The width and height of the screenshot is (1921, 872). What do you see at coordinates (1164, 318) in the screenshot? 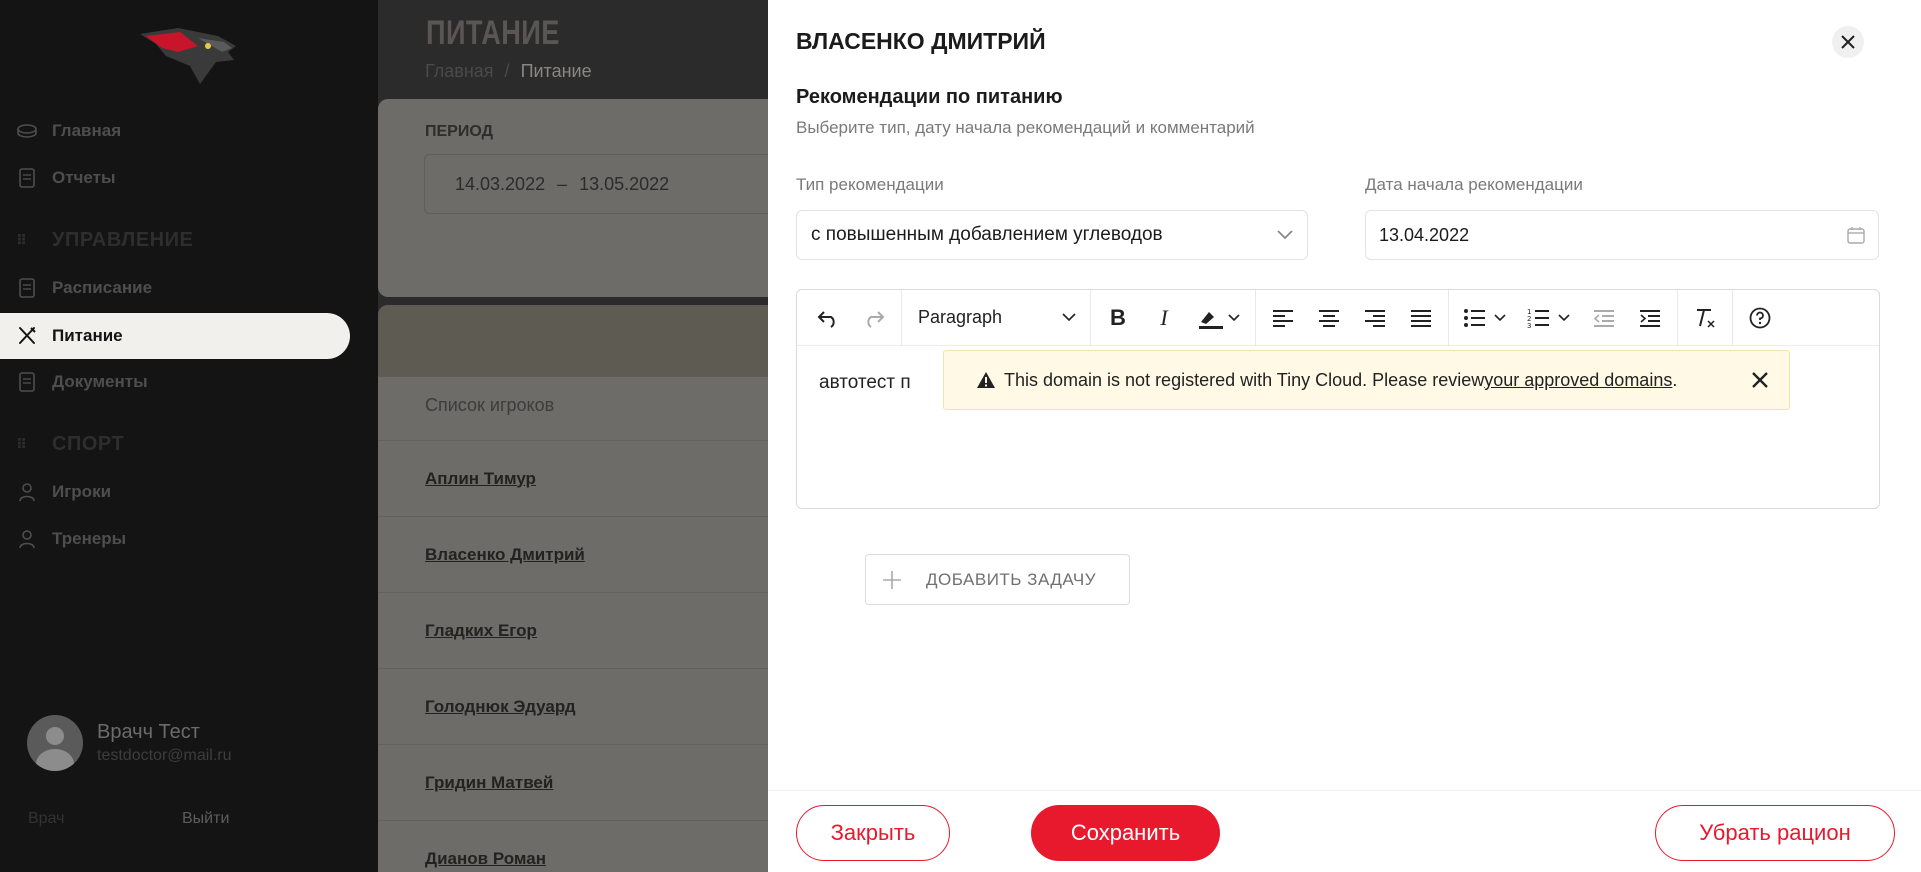
I see `italic-icon: I` at bounding box center [1164, 318].